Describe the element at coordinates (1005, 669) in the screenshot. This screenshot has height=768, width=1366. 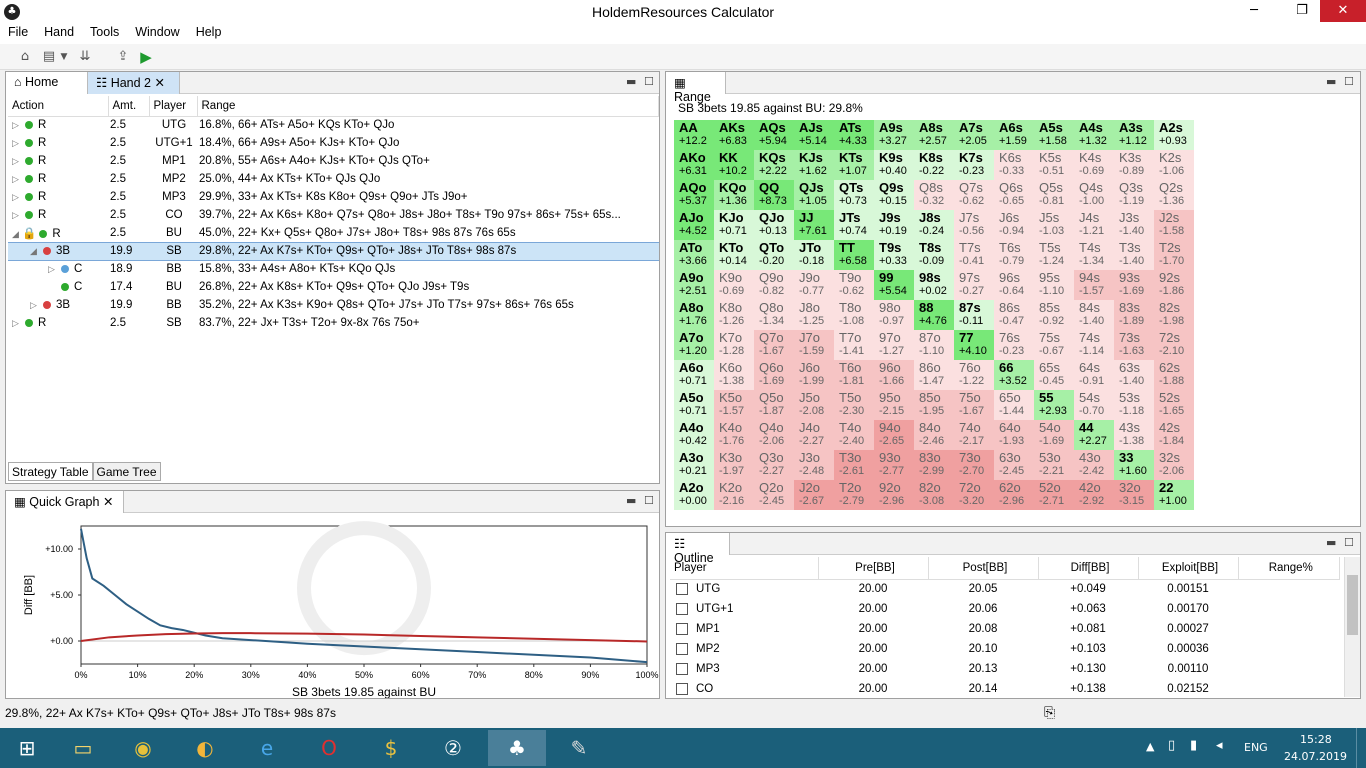
I see `table-row: MP3 20.00 20.13 +0.130 0.00110` at that location.